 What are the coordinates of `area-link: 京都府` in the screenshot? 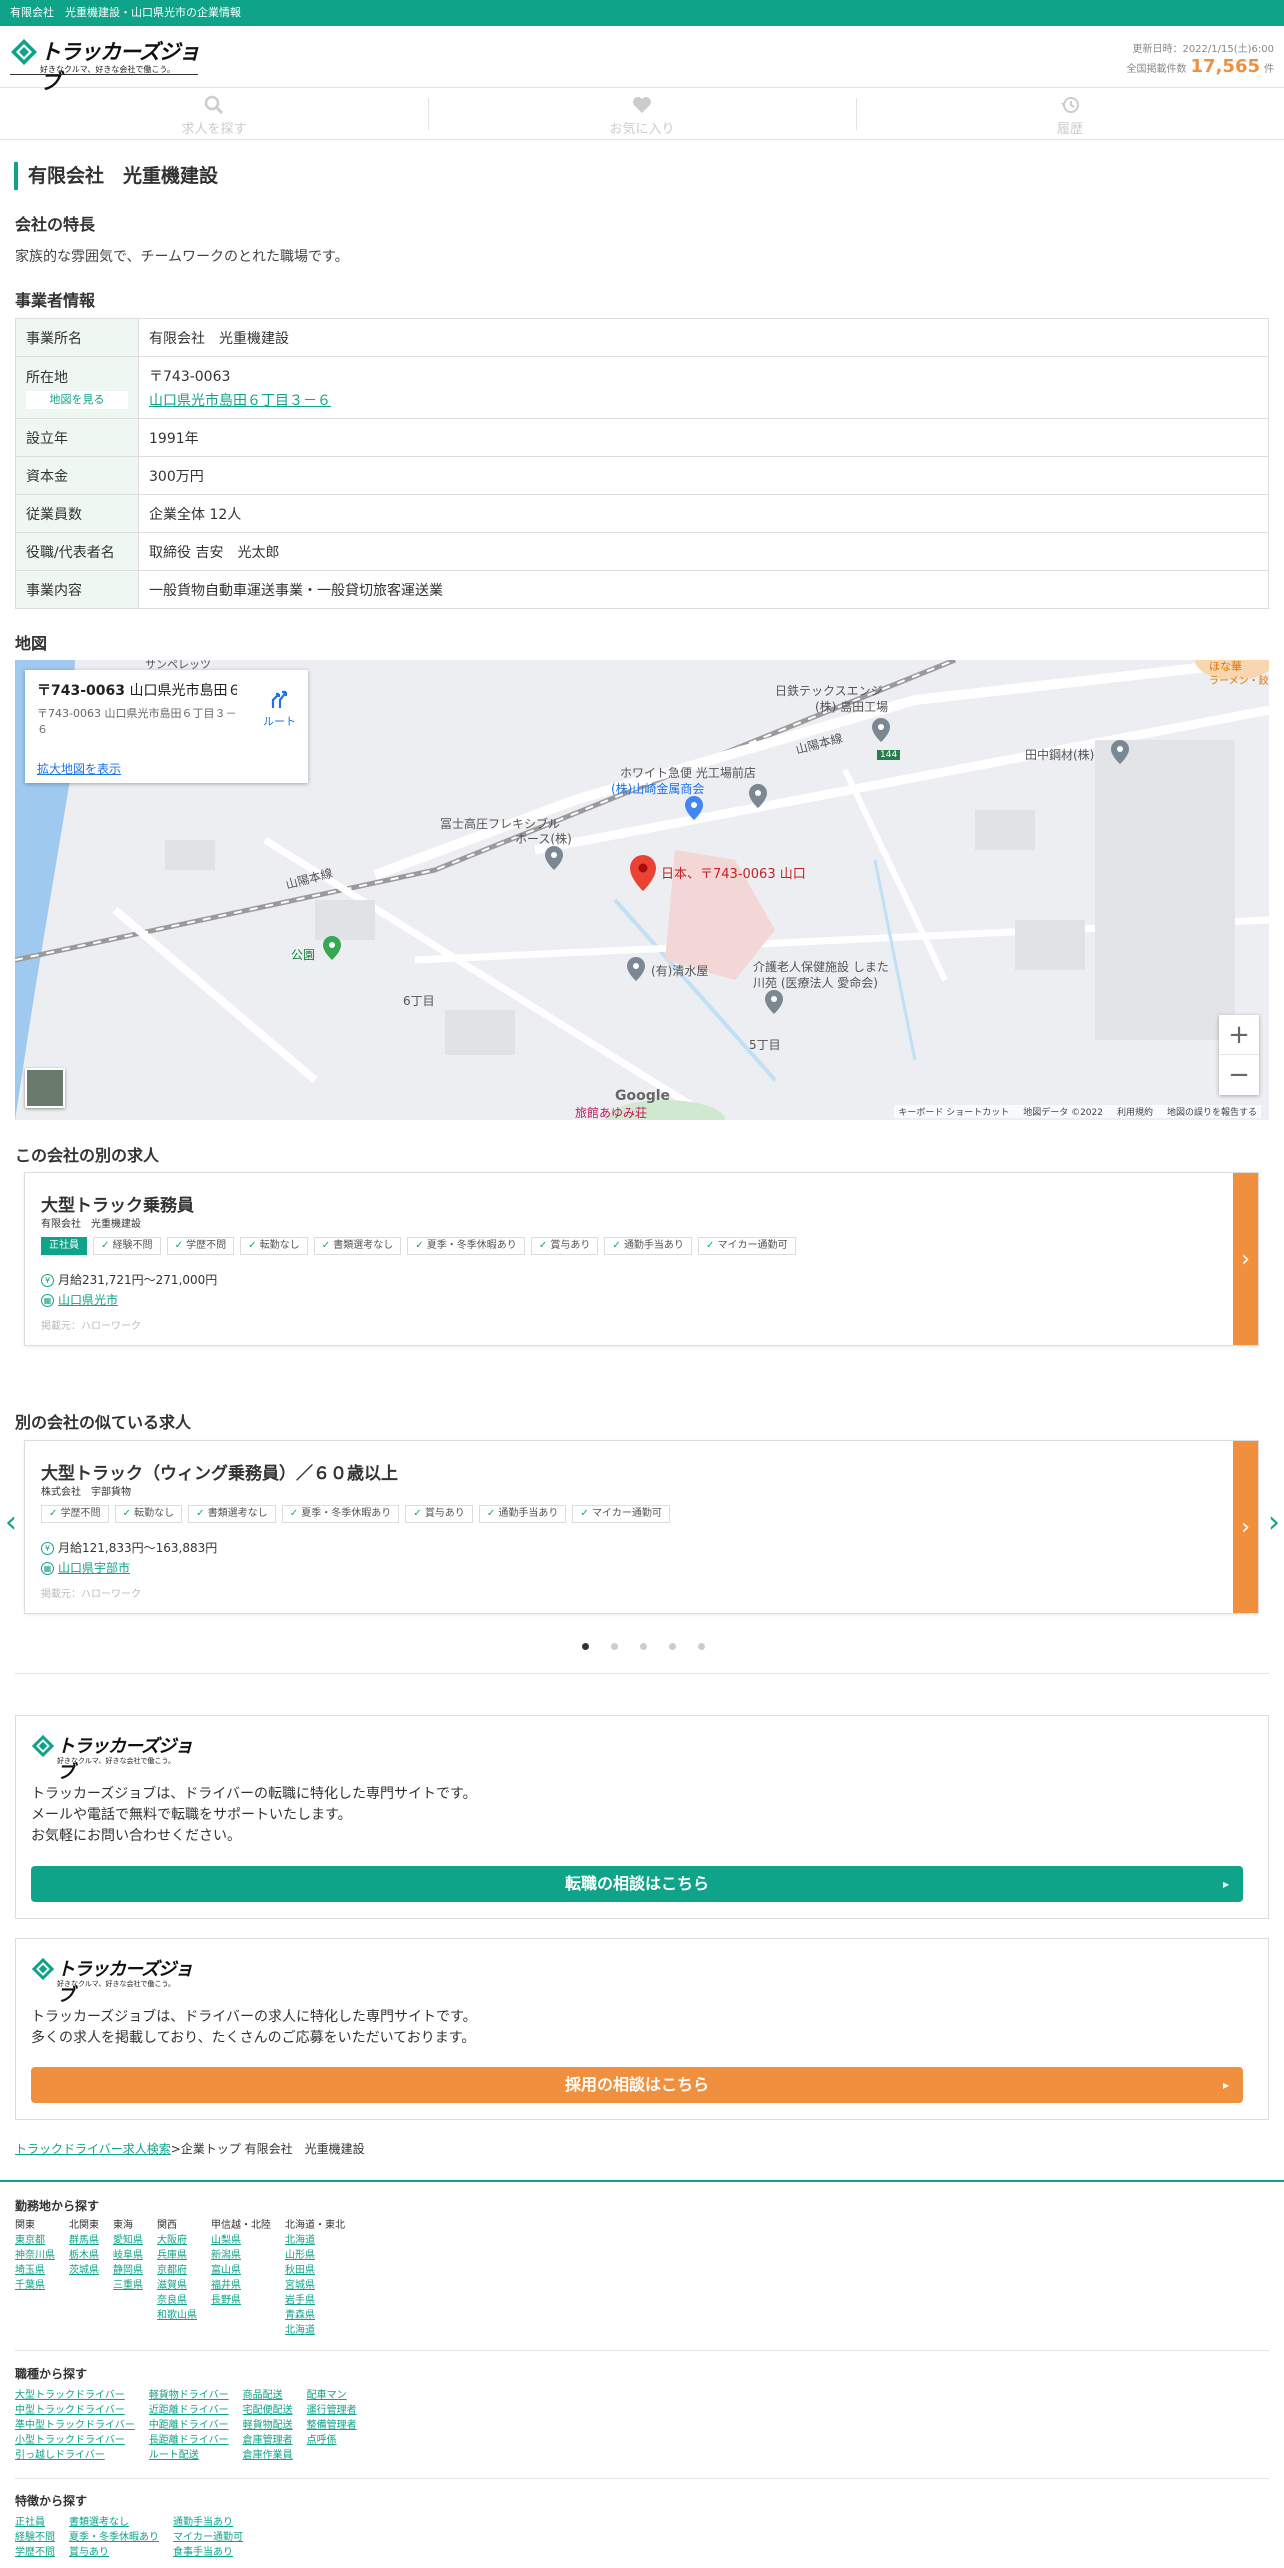 It's located at (177, 2270).